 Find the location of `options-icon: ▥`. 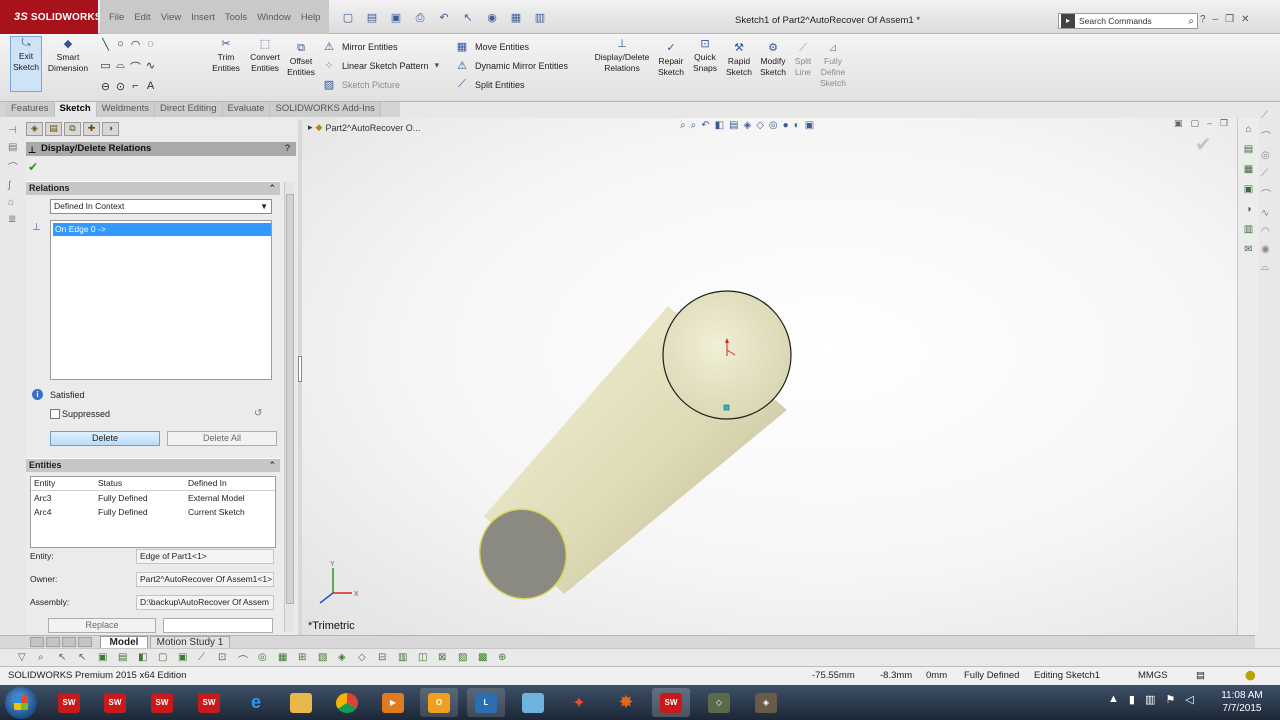

options-icon: ▥ is located at coordinates (540, 18).